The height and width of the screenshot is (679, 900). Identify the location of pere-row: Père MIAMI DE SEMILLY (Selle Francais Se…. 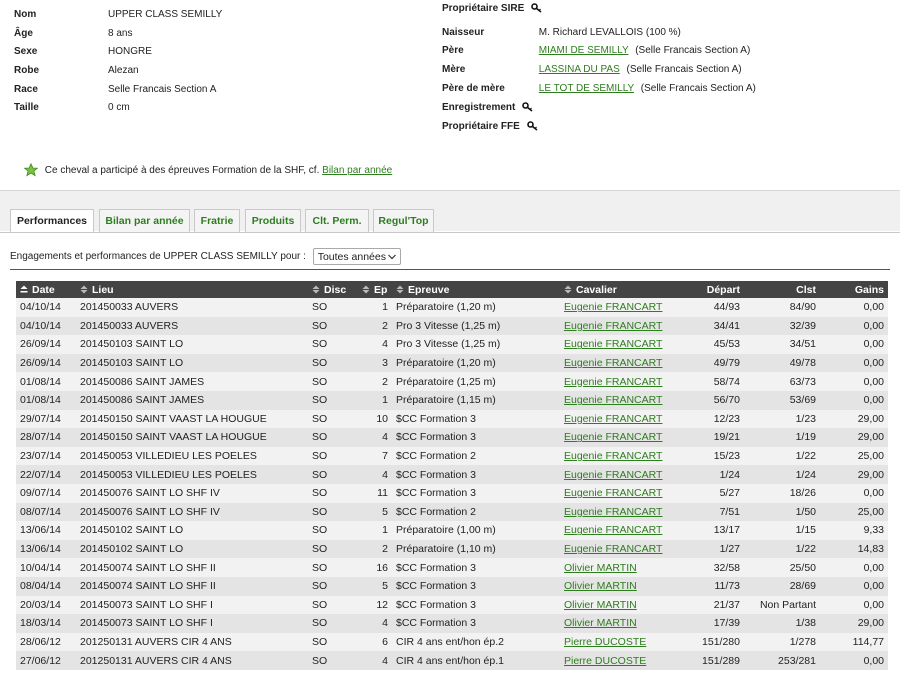
(596, 51).